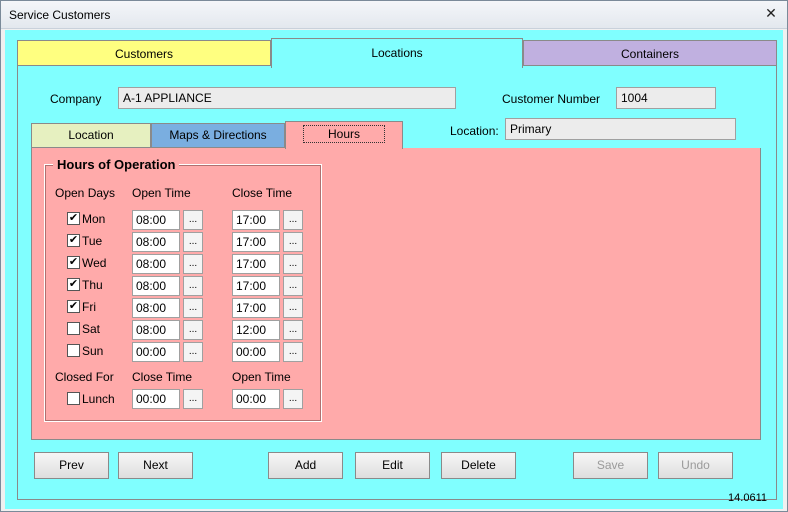 Image resolution: width=788 pixels, height=512 pixels. I want to click on subtab-hours: Hours, so click(344, 135).